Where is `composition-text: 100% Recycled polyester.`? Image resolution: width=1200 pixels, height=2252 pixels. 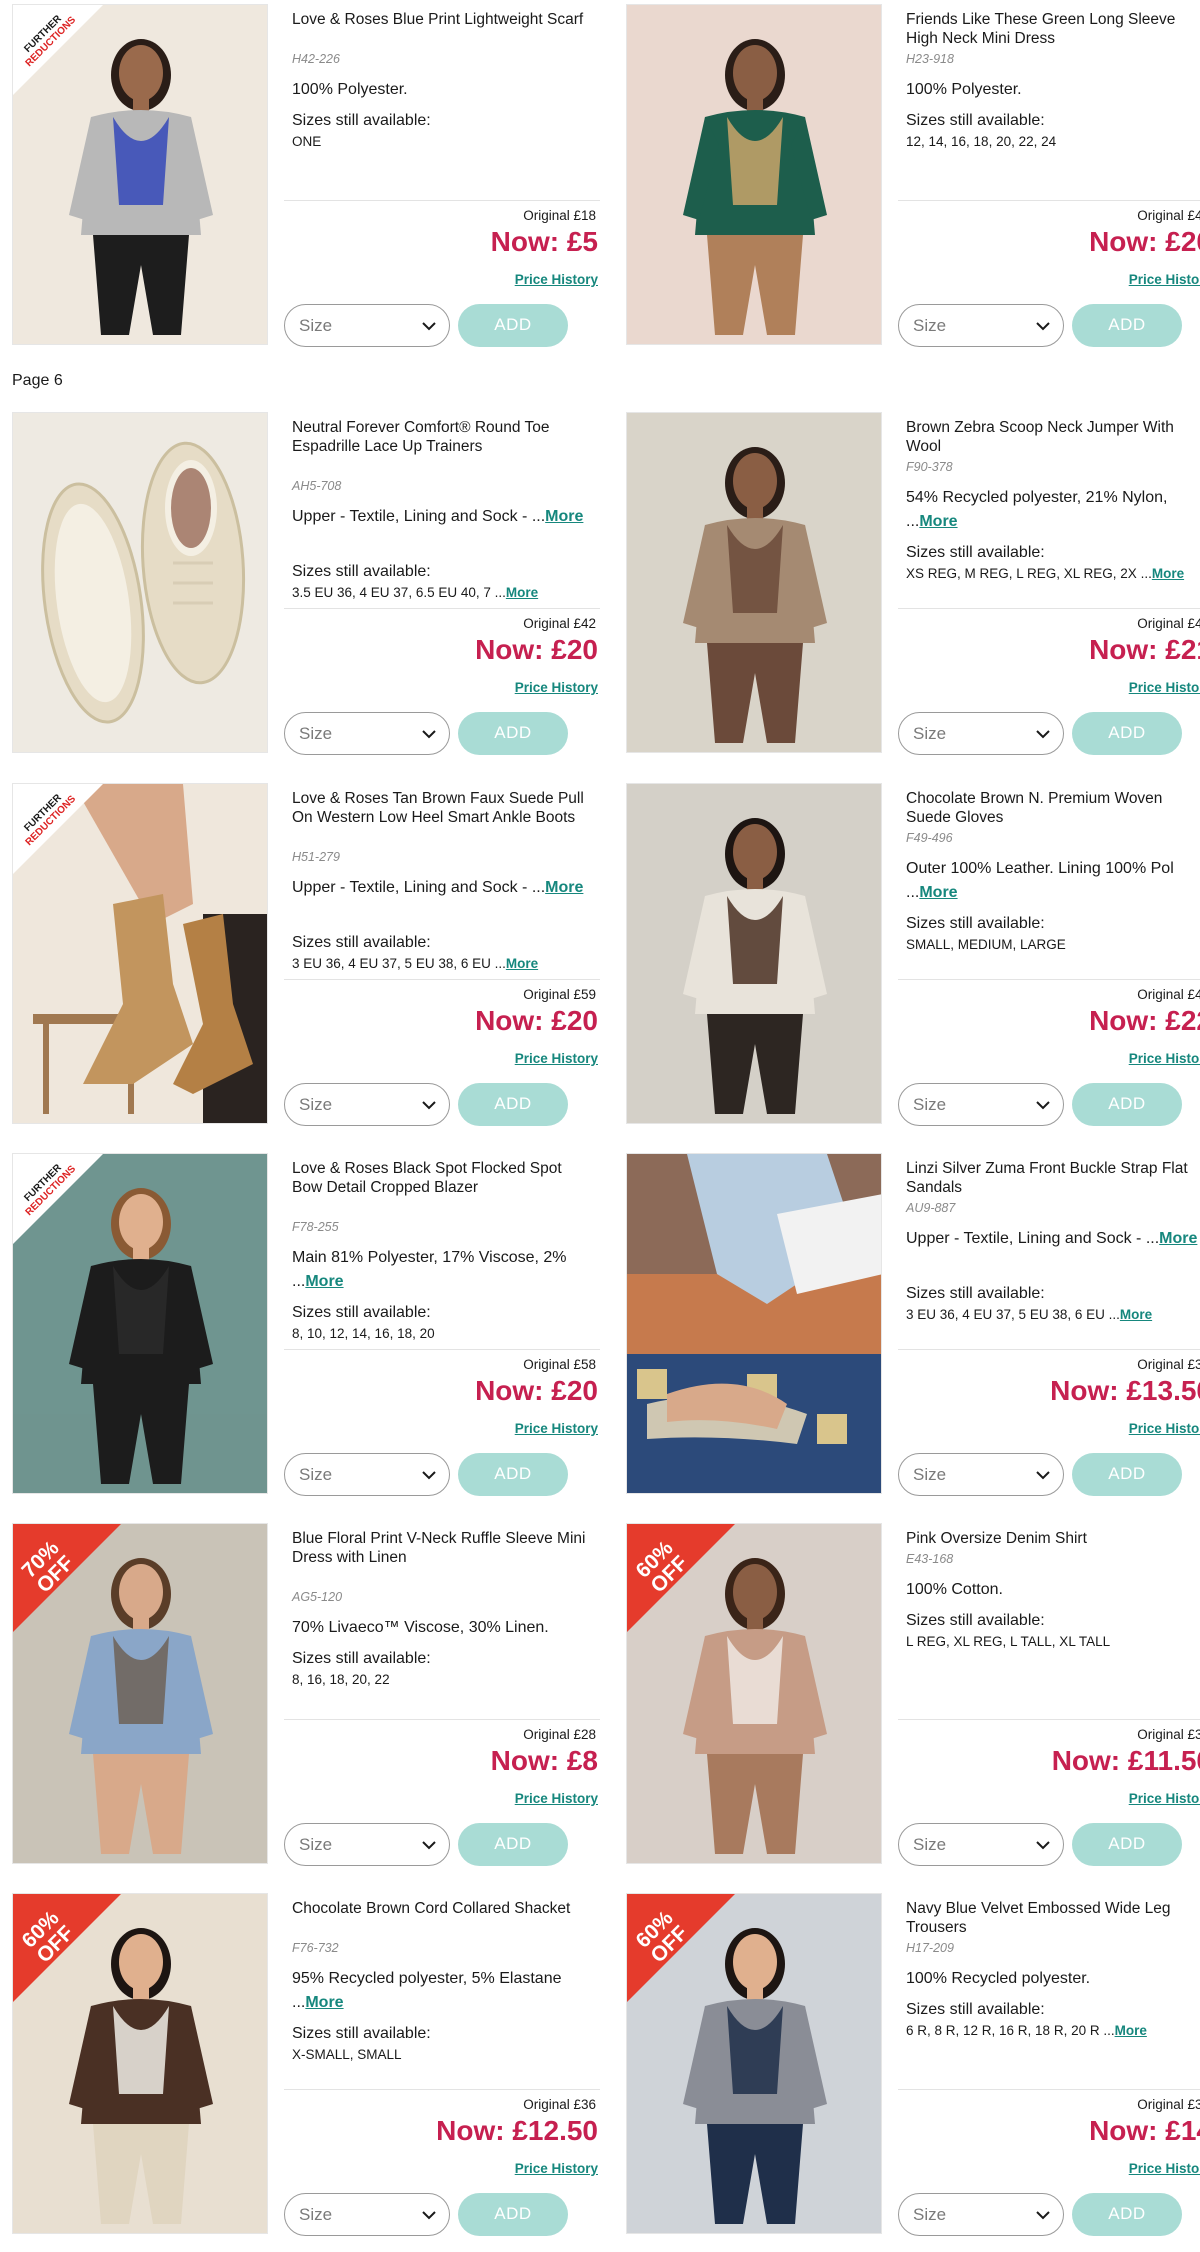
composition-text: 100% Recycled polyester. is located at coordinates (998, 1978).